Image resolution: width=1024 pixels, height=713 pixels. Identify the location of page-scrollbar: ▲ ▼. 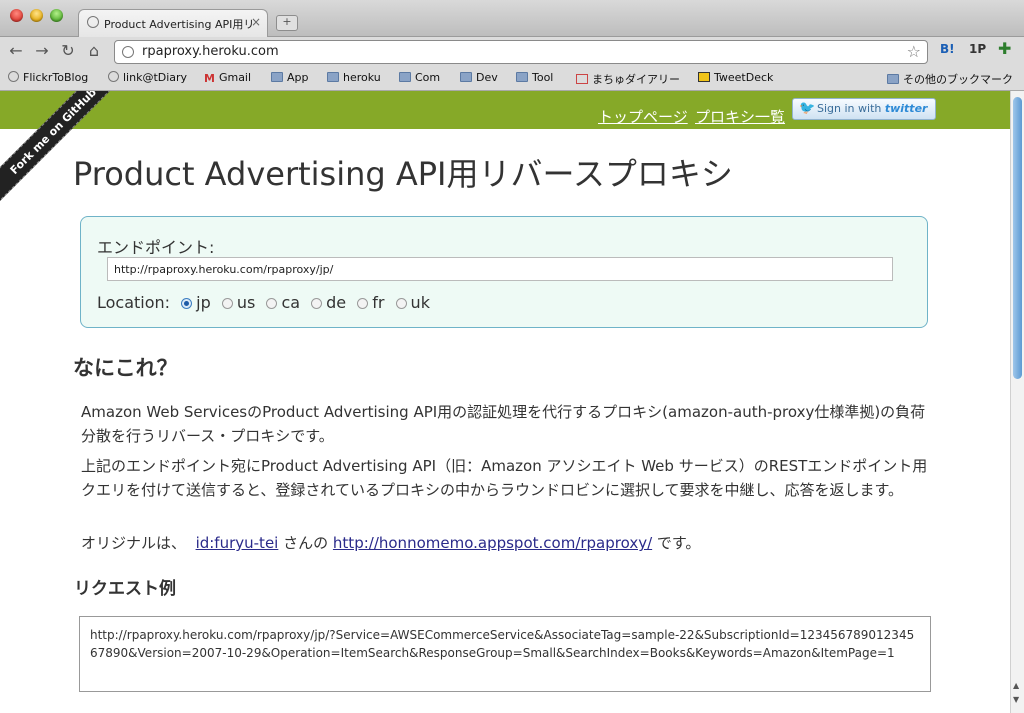
(1017, 402).